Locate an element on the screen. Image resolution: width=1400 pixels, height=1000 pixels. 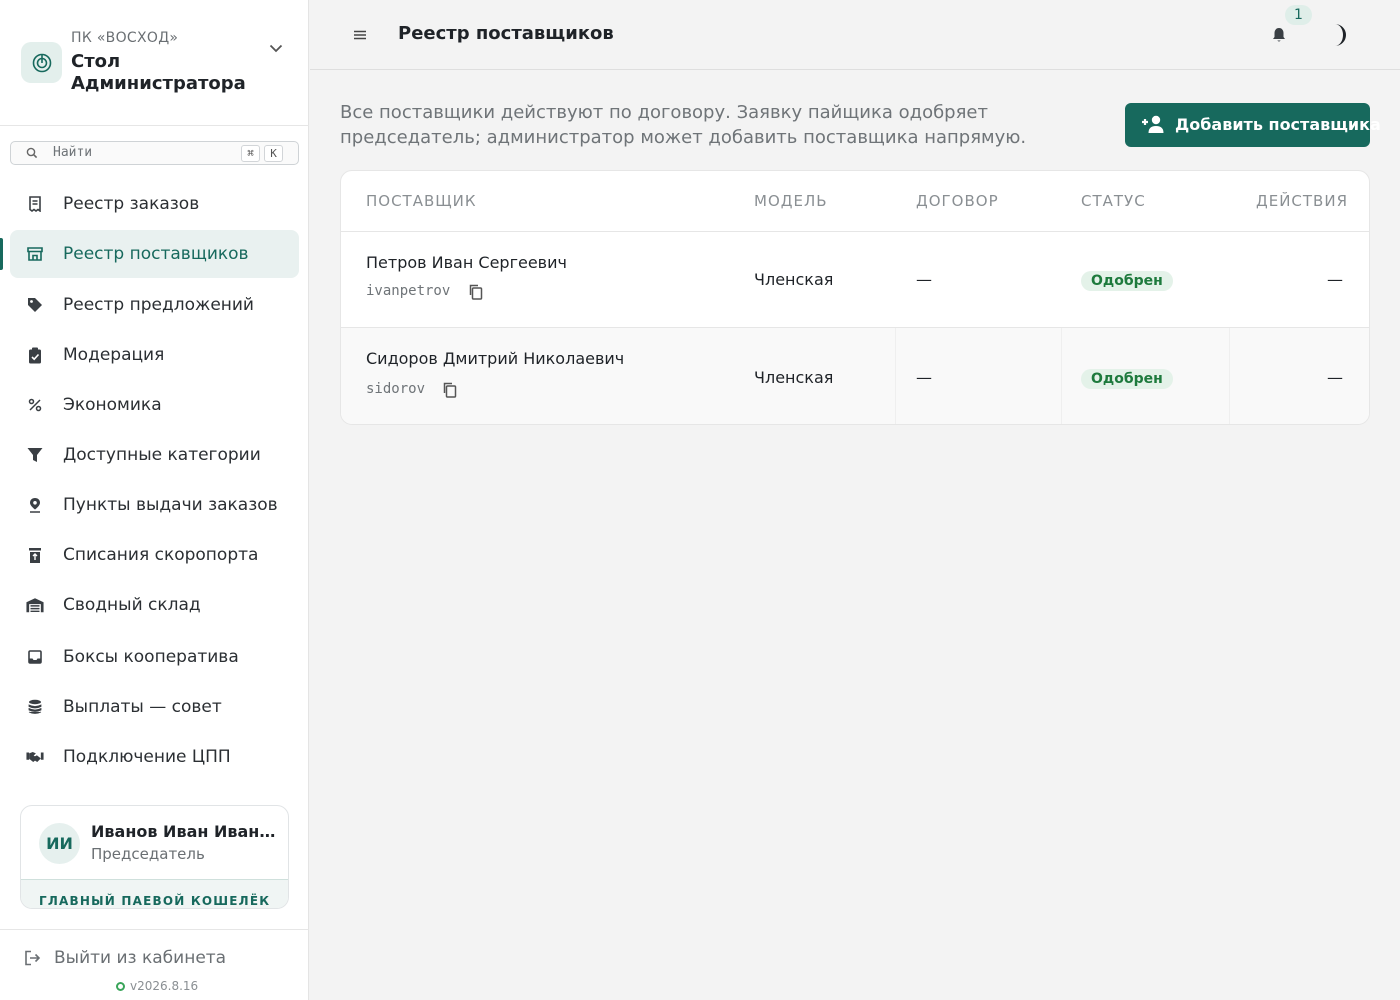
moon-icon is located at coordinates (1338, 35).